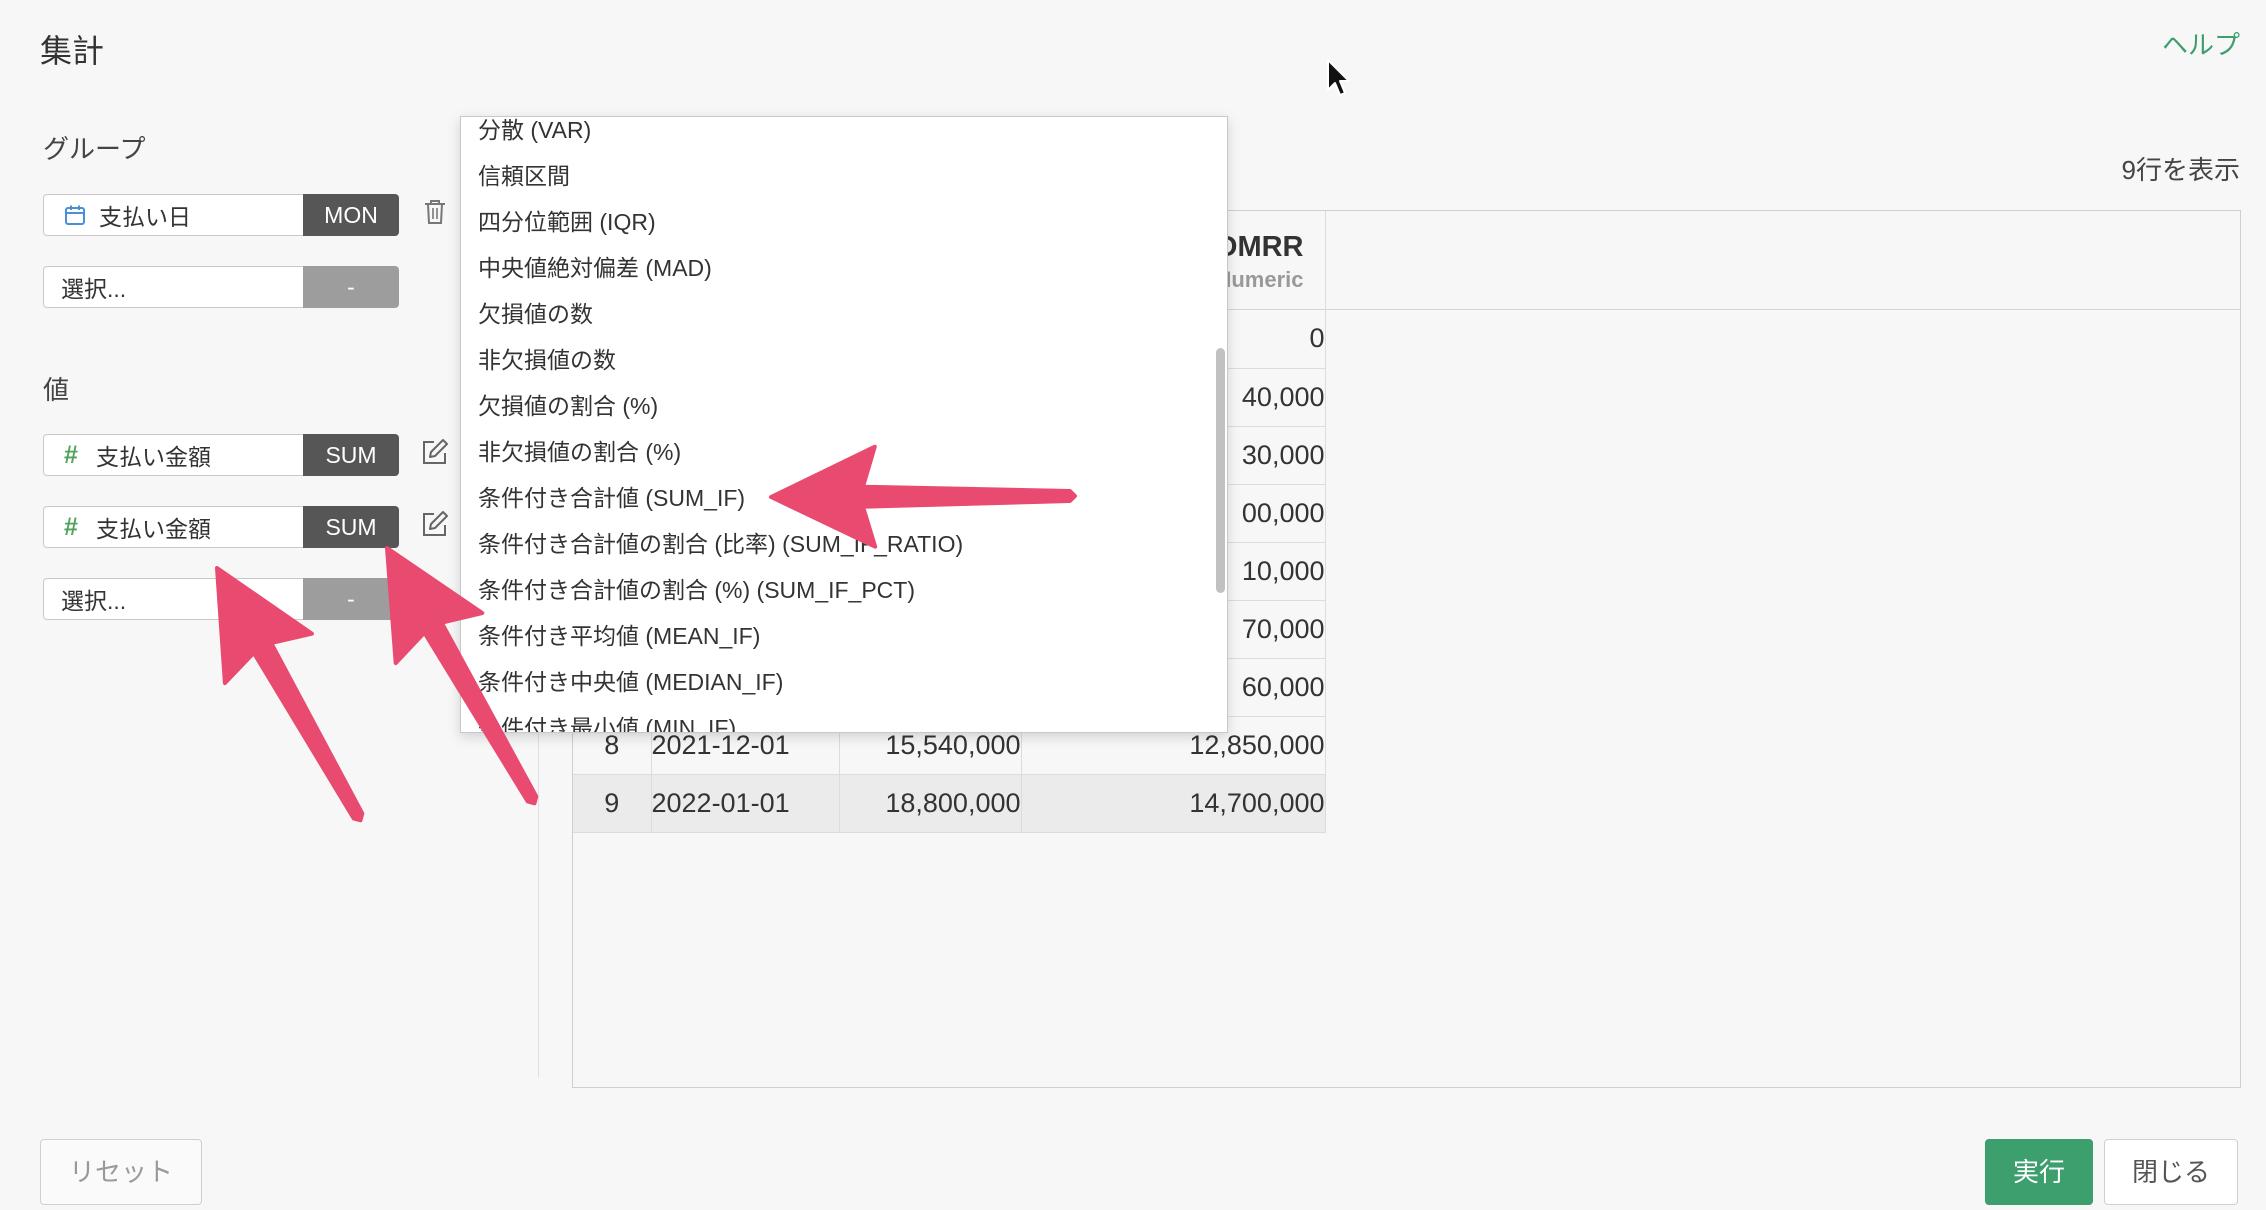 Image resolution: width=2266 pixels, height=1210 pixels. Describe the element at coordinates (844, 360) in the screenshot. I see `menu-item: 非欠損値の数` at that location.